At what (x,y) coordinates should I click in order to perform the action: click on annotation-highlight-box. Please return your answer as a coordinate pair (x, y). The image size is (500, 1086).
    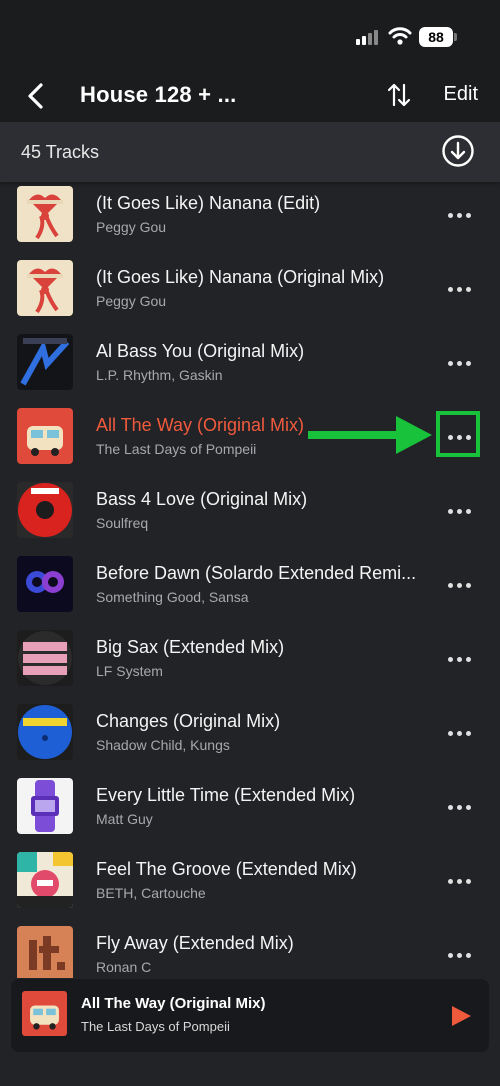
    Looking at the image, I should click on (458, 434).